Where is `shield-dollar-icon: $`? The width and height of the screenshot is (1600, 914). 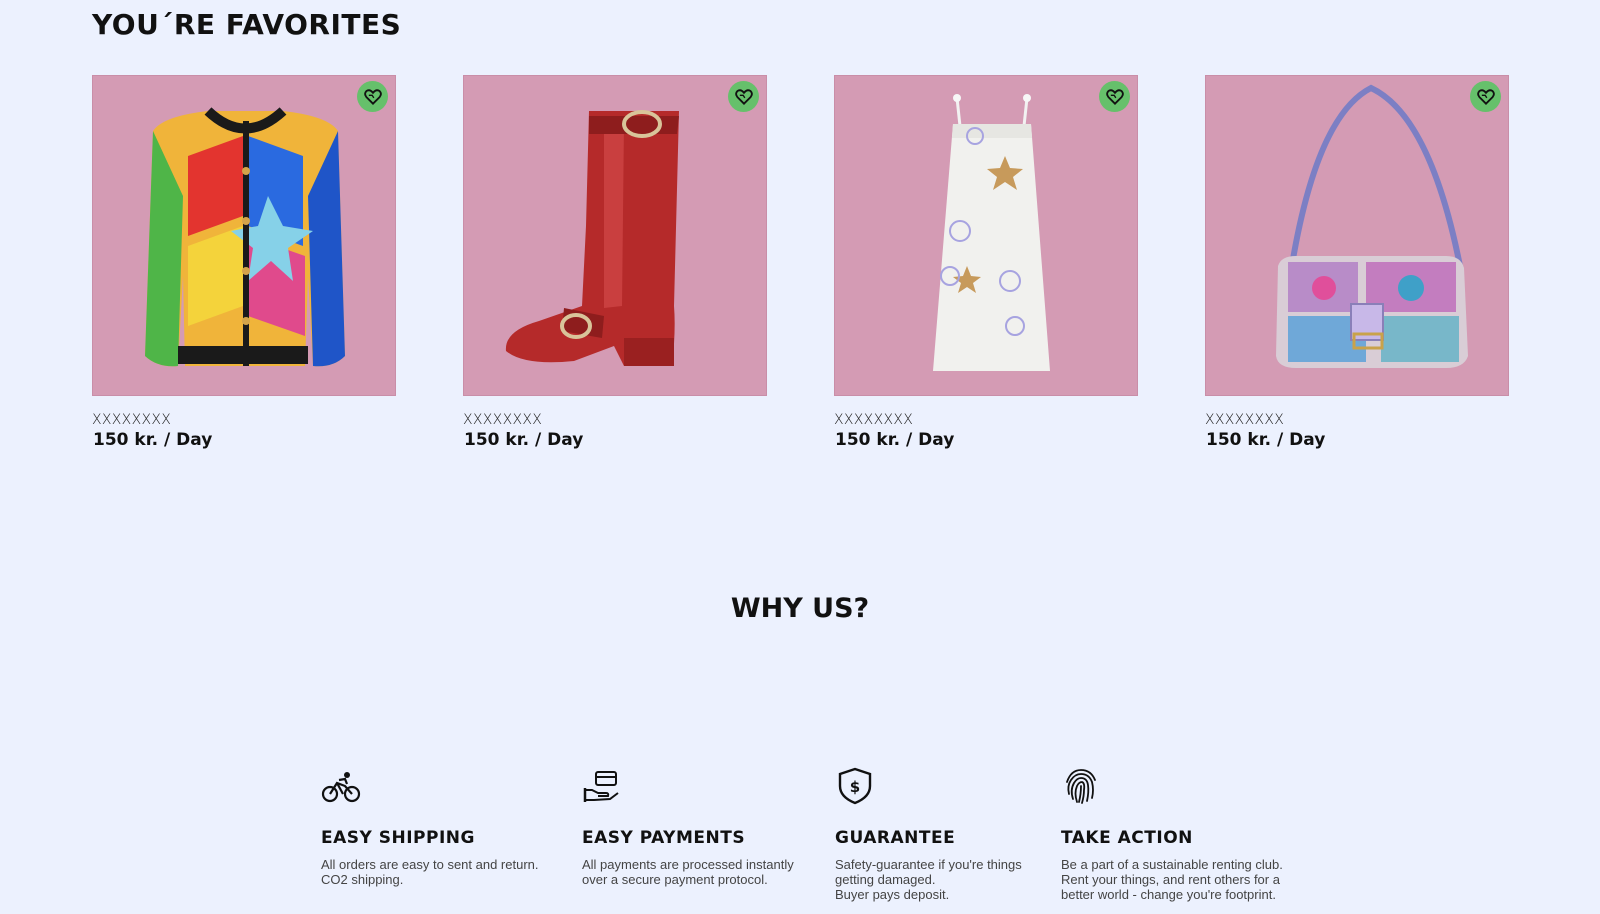
shield-dollar-icon: $ is located at coordinates (855, 786).